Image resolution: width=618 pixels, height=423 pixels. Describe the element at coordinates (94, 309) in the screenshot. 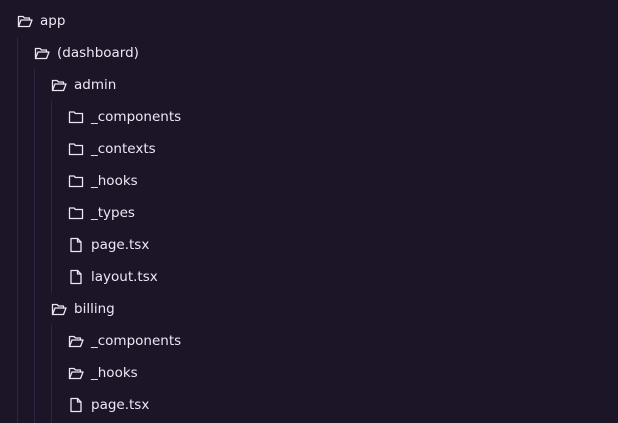

I see `tree-item-label: billing` at that location.